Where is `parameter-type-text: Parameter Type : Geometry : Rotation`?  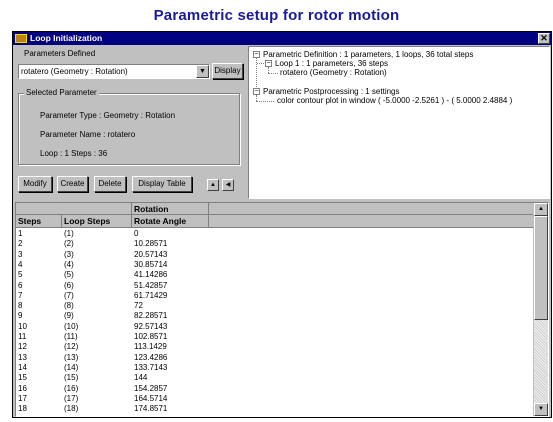 parameter-type-text: Parameter Type : Geometry : Rotation is located at coordinates (108, 115).